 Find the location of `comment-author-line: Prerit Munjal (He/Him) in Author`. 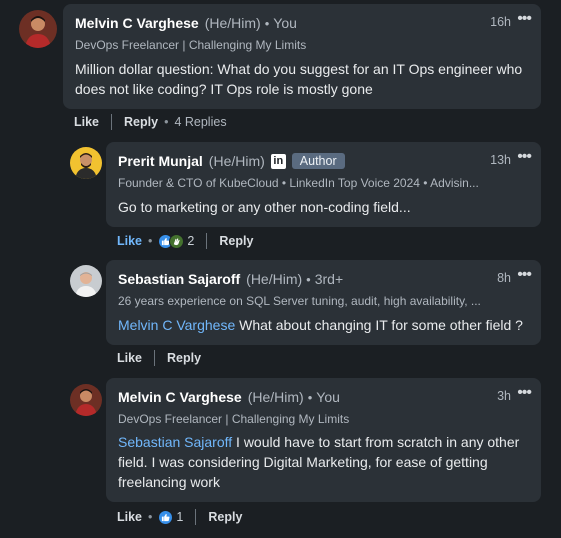

comment-author-line: Prerit Munjal (He/Him) in Author is located at coordinates (231, 161).